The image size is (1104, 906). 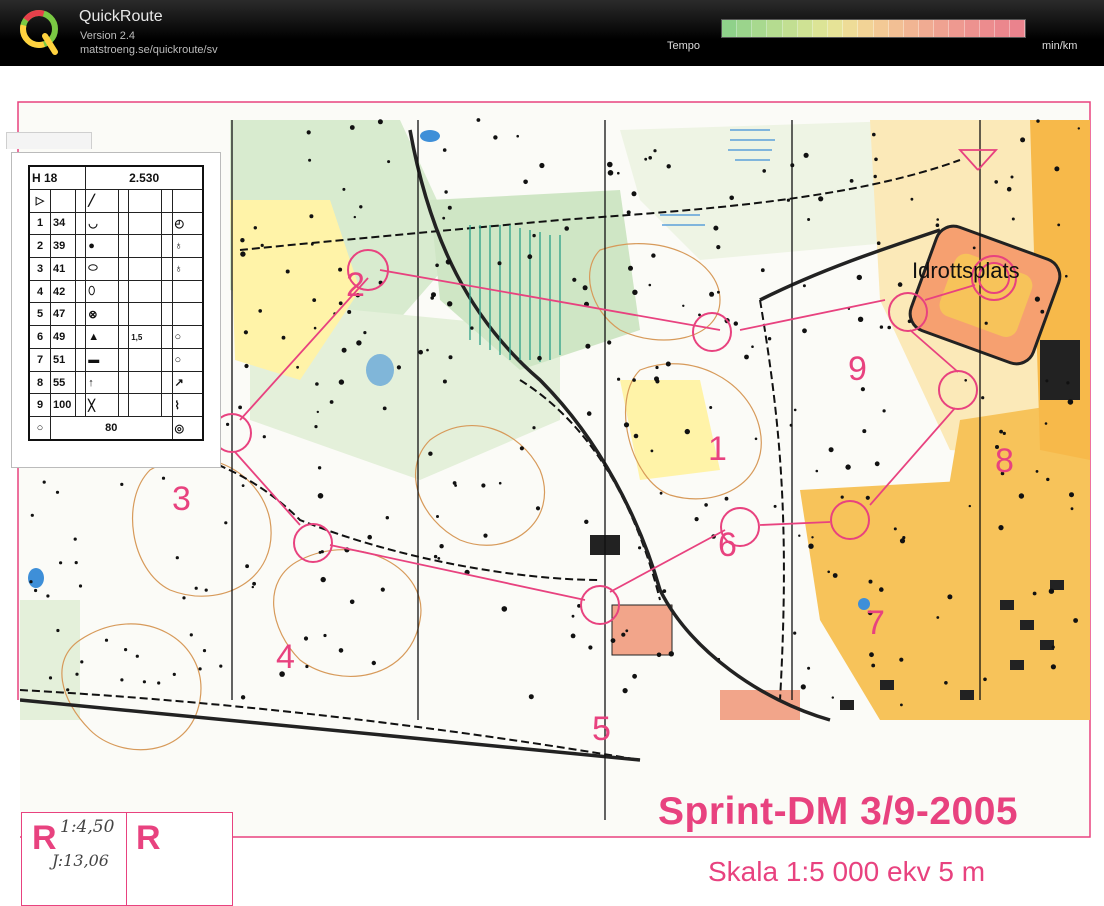 I want to click on location-symbol-icon: ↗, so click(x=187, y=382).